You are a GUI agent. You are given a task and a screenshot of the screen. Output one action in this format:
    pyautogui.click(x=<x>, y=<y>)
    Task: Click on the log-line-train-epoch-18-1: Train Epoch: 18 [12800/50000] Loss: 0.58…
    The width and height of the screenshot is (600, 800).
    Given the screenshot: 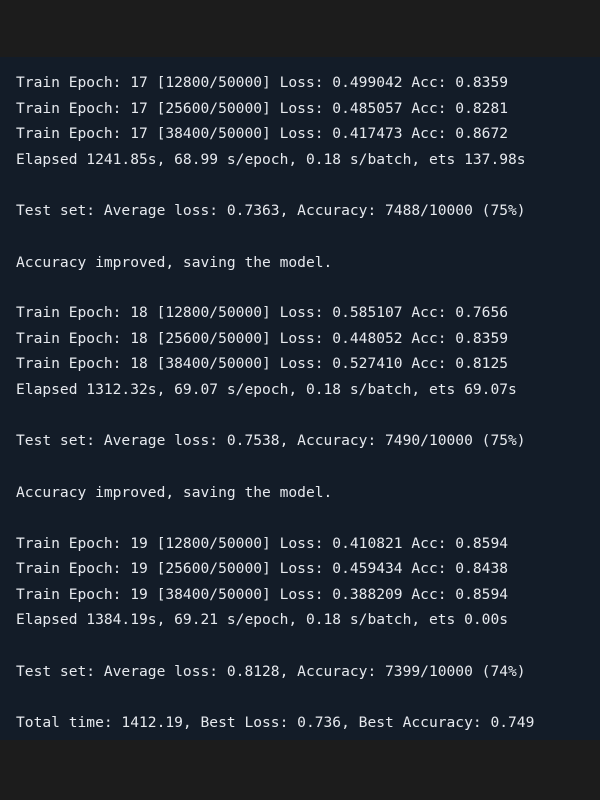 What is the action you would take?
    pyautogui.click(x=262, y=312)
    